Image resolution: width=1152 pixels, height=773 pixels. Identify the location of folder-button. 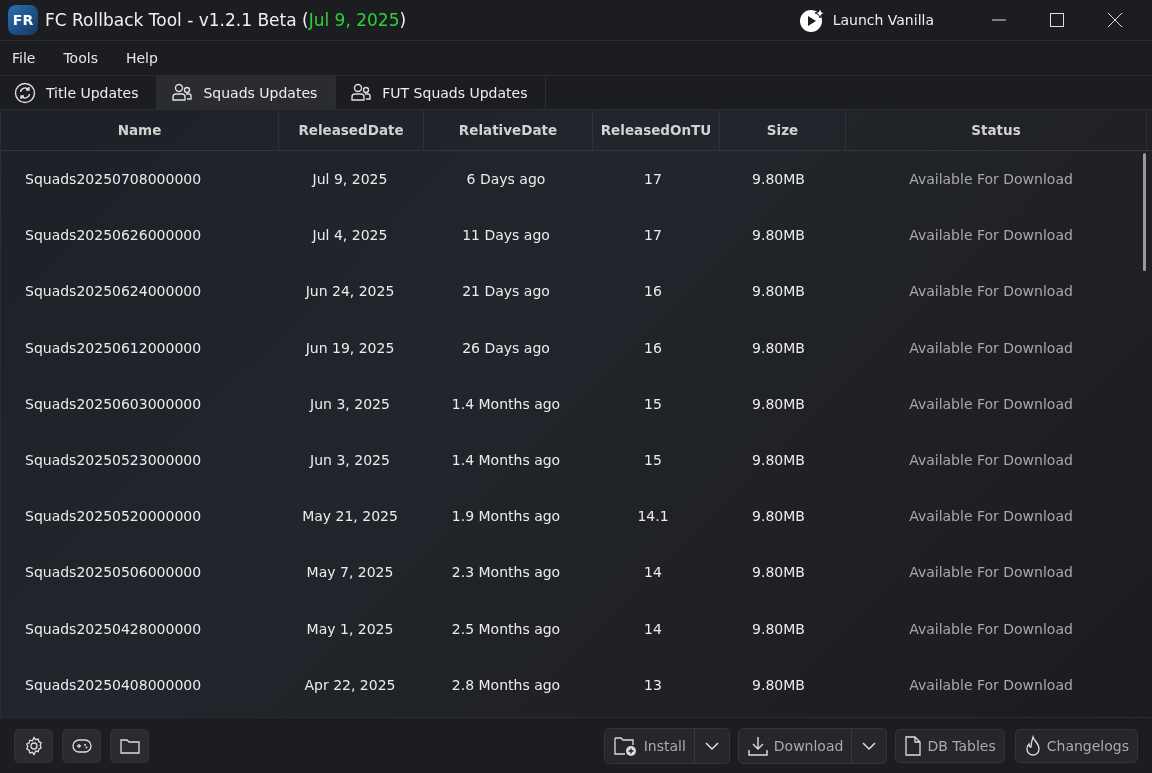
(129, 745).